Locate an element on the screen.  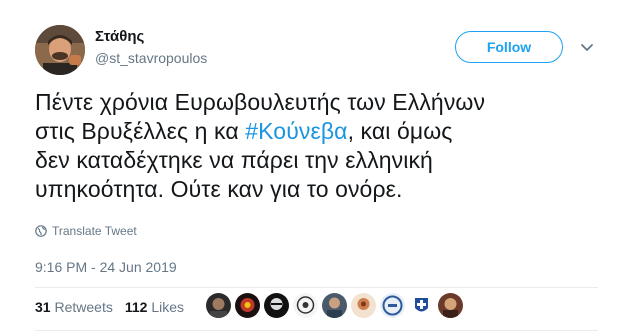
translate-label: Translate Tweet is located at coordinates (94, 231).